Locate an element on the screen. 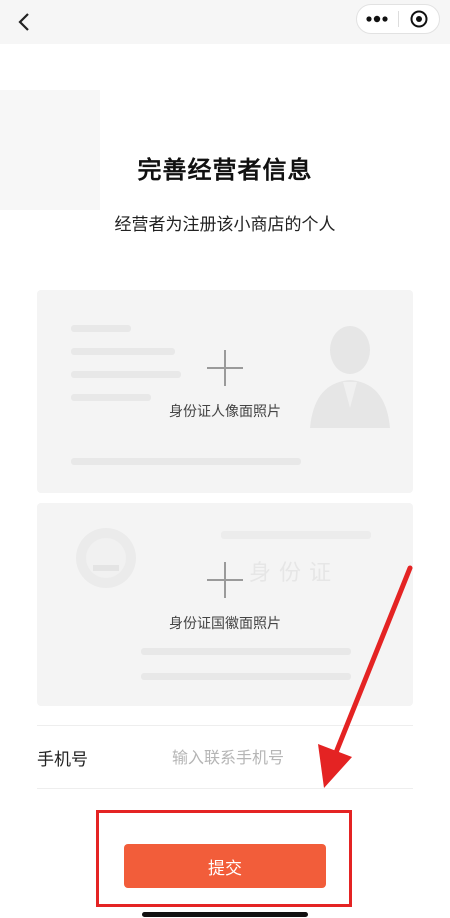  close-button is located at coordinates (419, 19).